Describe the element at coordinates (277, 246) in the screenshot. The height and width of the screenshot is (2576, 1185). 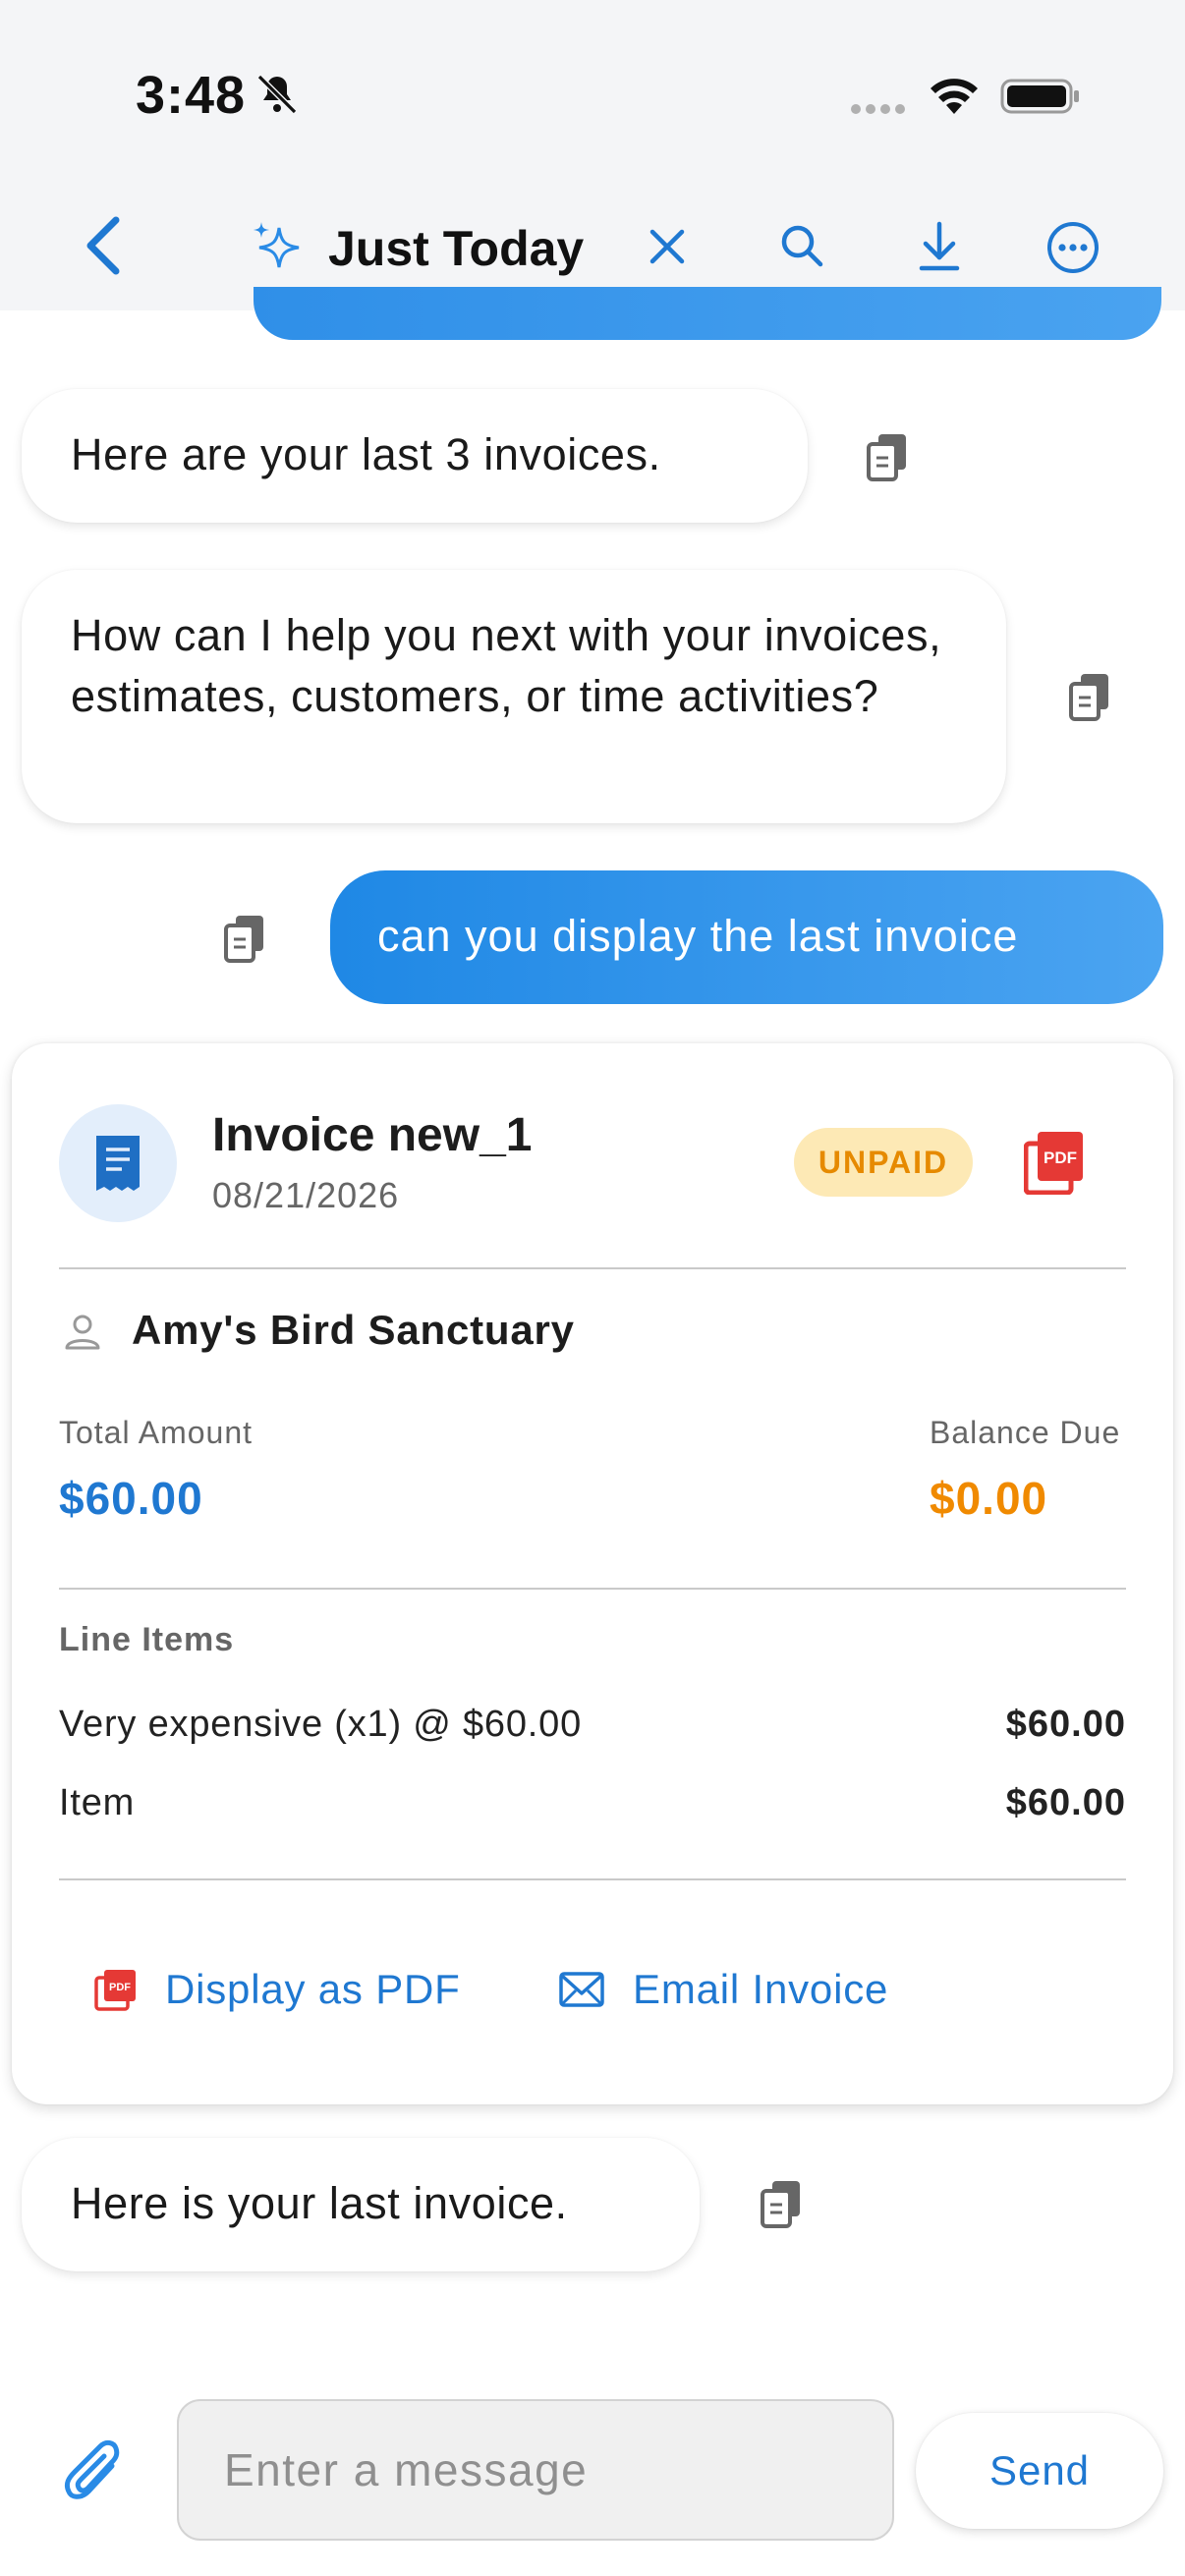
I see `sparkle-icon` at that location.